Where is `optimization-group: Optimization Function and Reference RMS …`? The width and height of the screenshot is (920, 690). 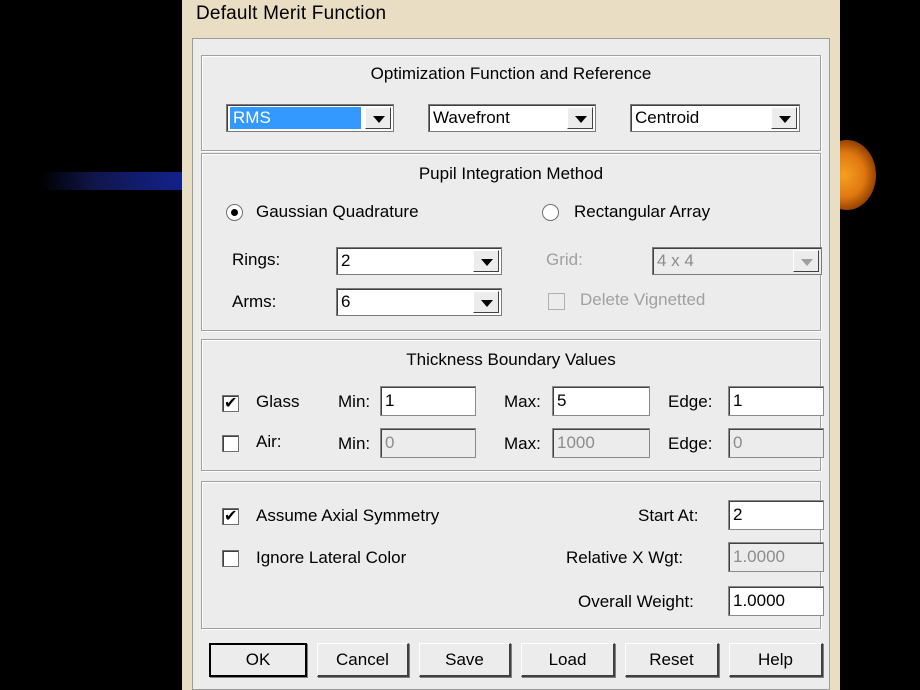
optimization-group: Optimization Function and Reference RMS … is located at coordinates (511, 103).